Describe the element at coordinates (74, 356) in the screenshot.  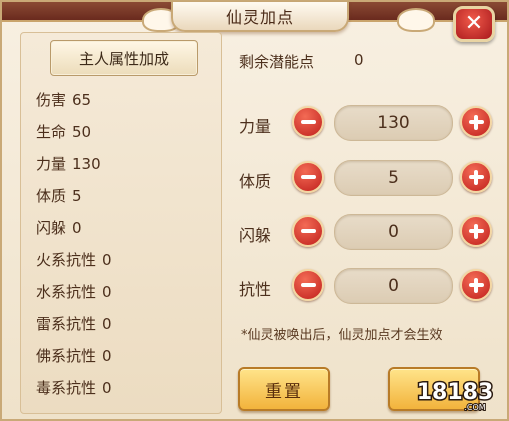
I see `attribute-row-buddha-resist: 佛系抗性 0` at that location.